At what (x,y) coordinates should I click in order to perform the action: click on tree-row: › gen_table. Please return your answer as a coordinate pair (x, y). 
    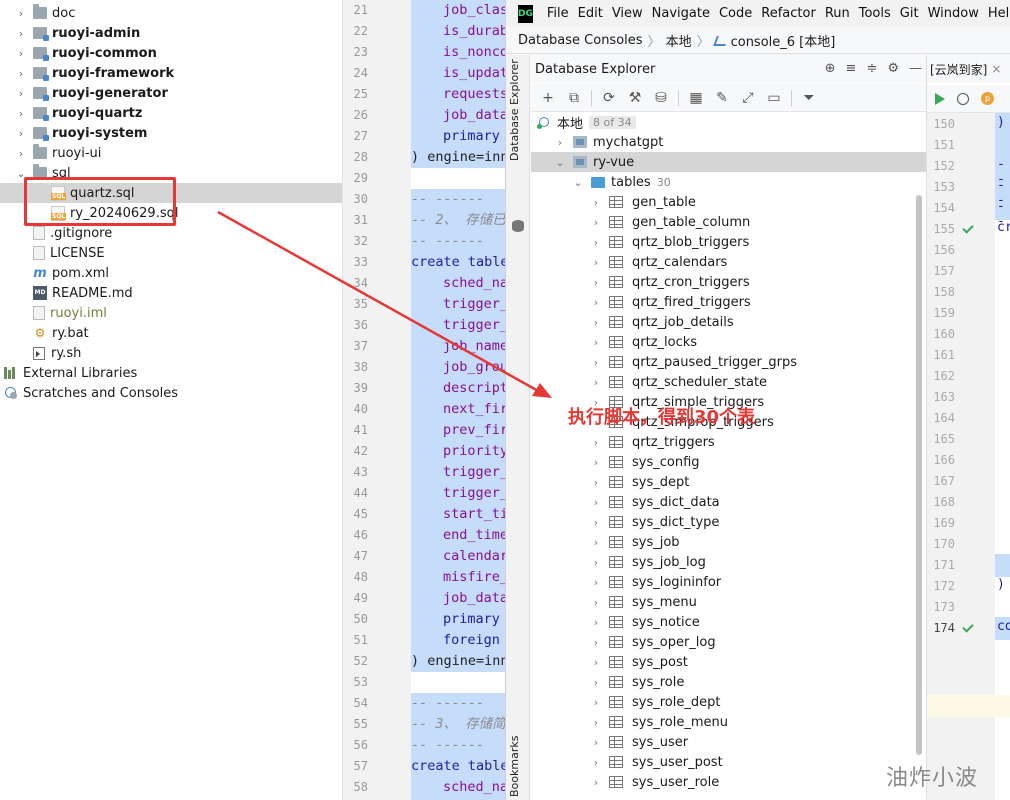
    Looking at the image, I should click on (728, 202).